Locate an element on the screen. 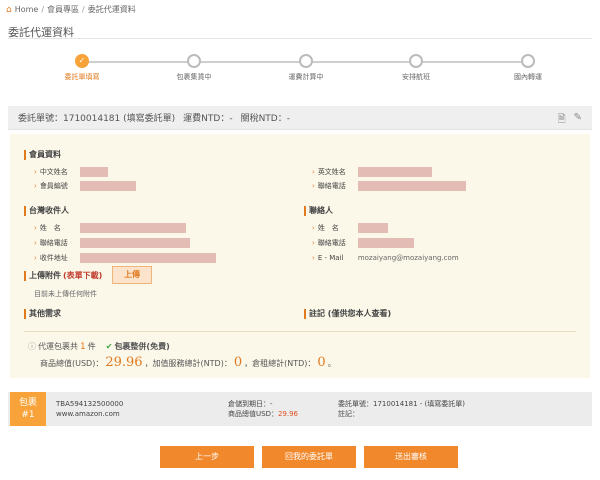 The width and height of the screenshot is (600, 480). receiver-name-row: › 姓 名 is located at coordinates (110, 228).